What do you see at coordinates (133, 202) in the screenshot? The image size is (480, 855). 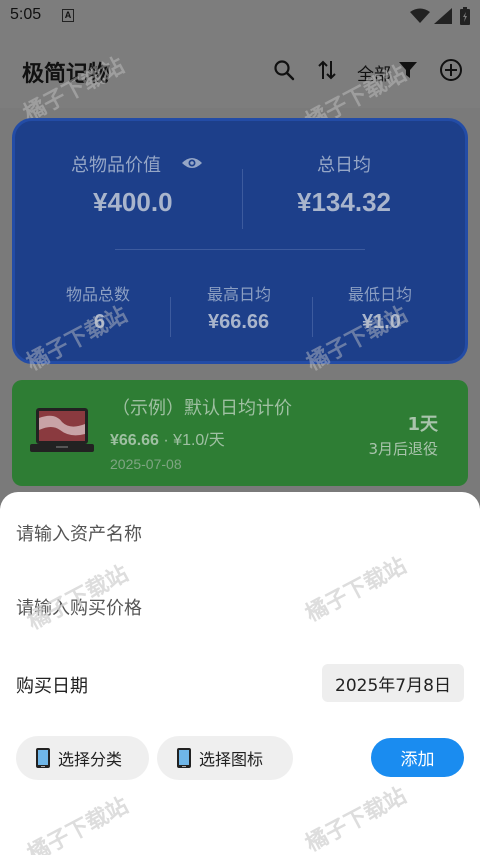 I see `total-value: ¥400.0` at bounding box center [133, 202].